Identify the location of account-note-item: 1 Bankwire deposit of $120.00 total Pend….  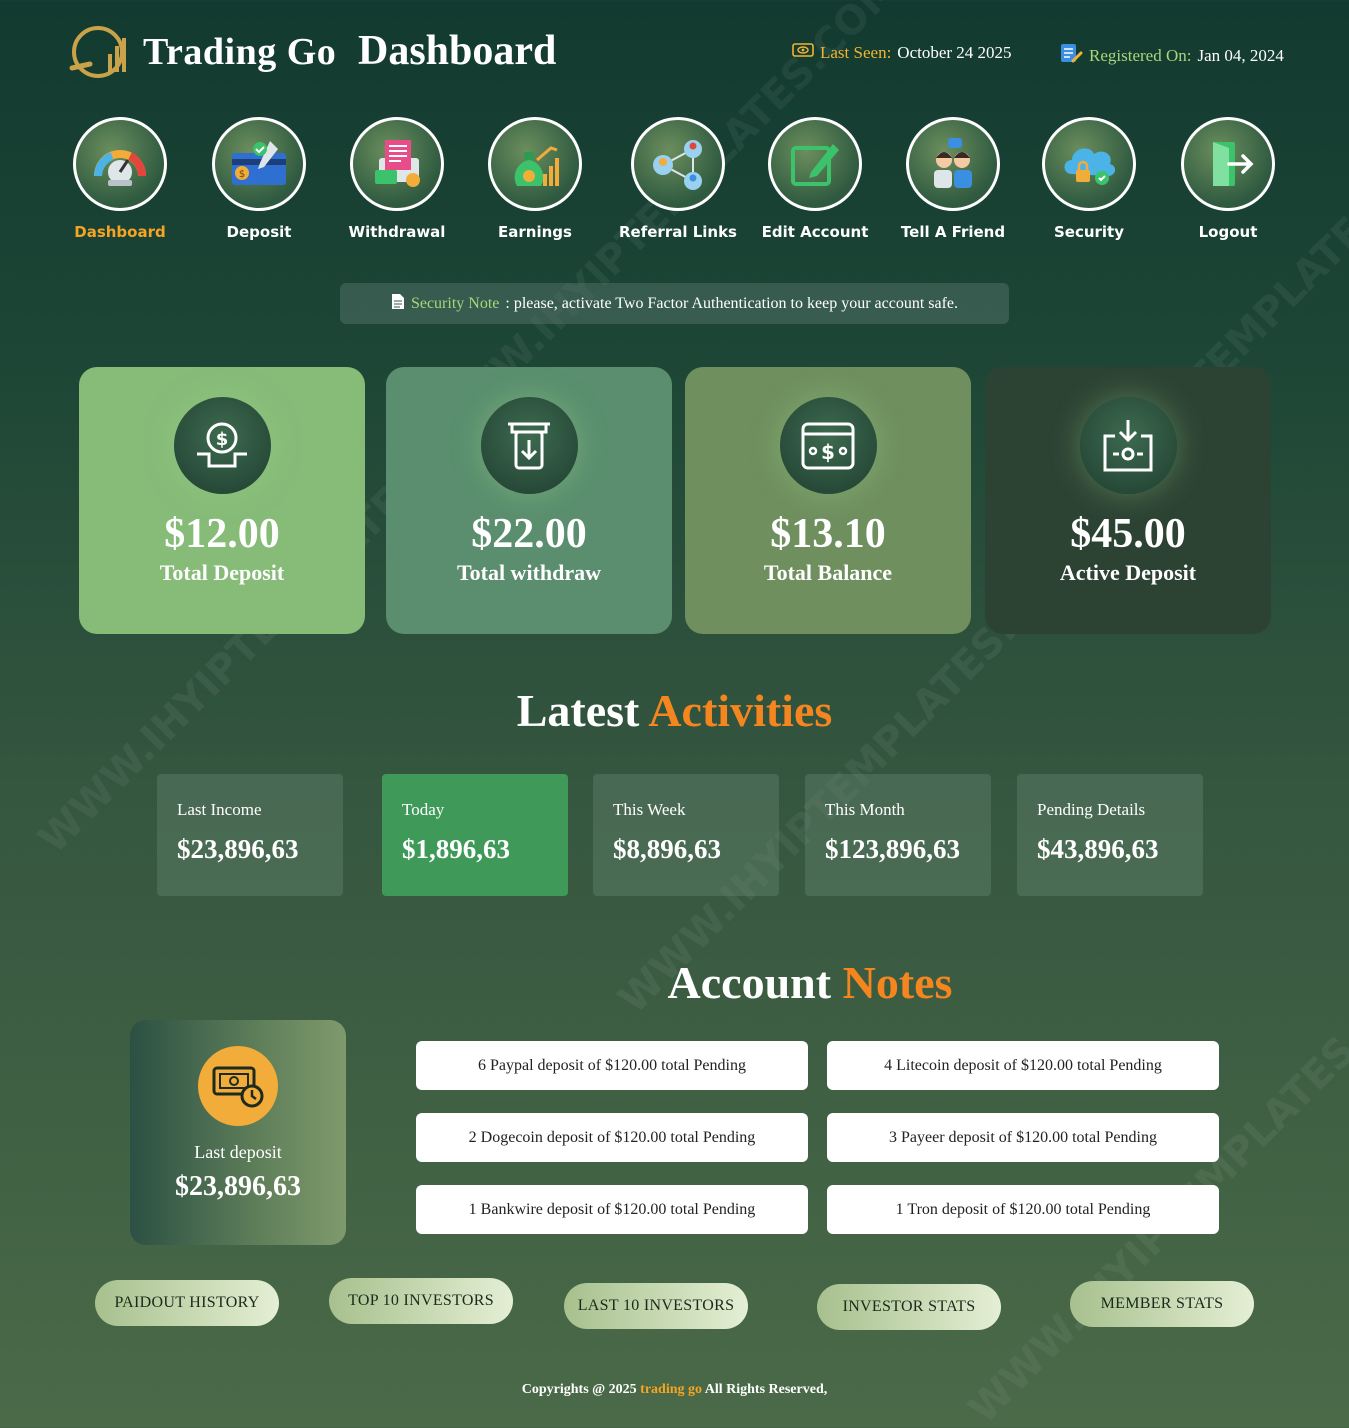
(612, 1209).